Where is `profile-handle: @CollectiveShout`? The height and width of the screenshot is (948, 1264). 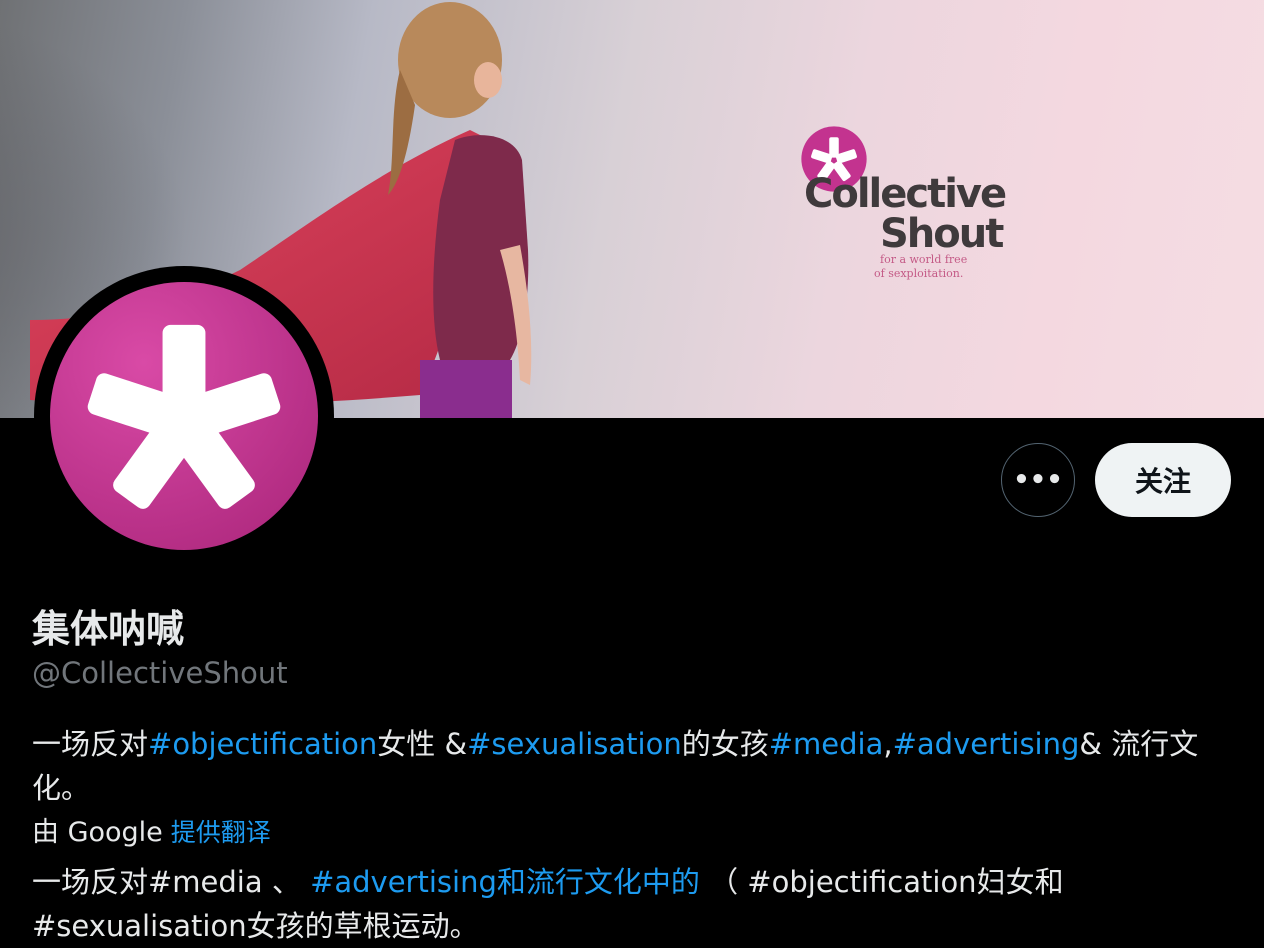 profile-handle: @CollectiveShout is located at coordinates (160, 673).